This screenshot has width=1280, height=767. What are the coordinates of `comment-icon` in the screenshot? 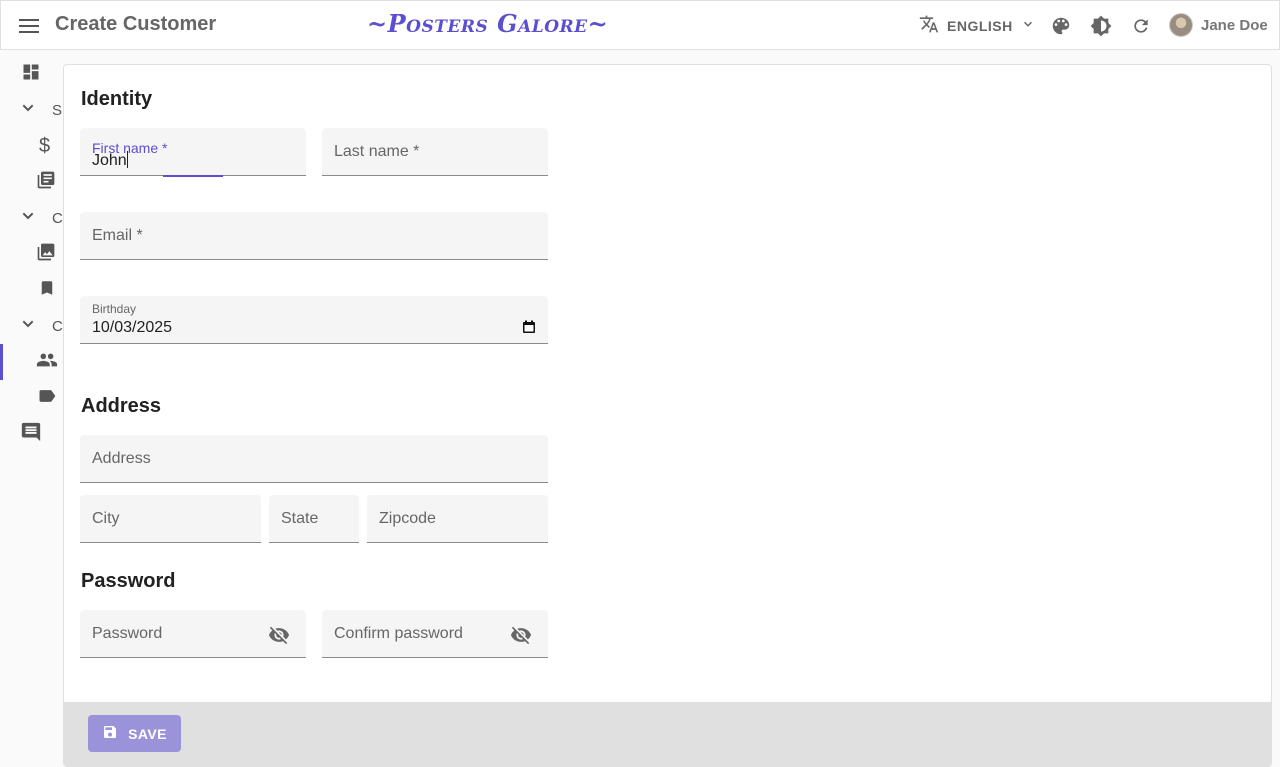 It's located at (31, 434).